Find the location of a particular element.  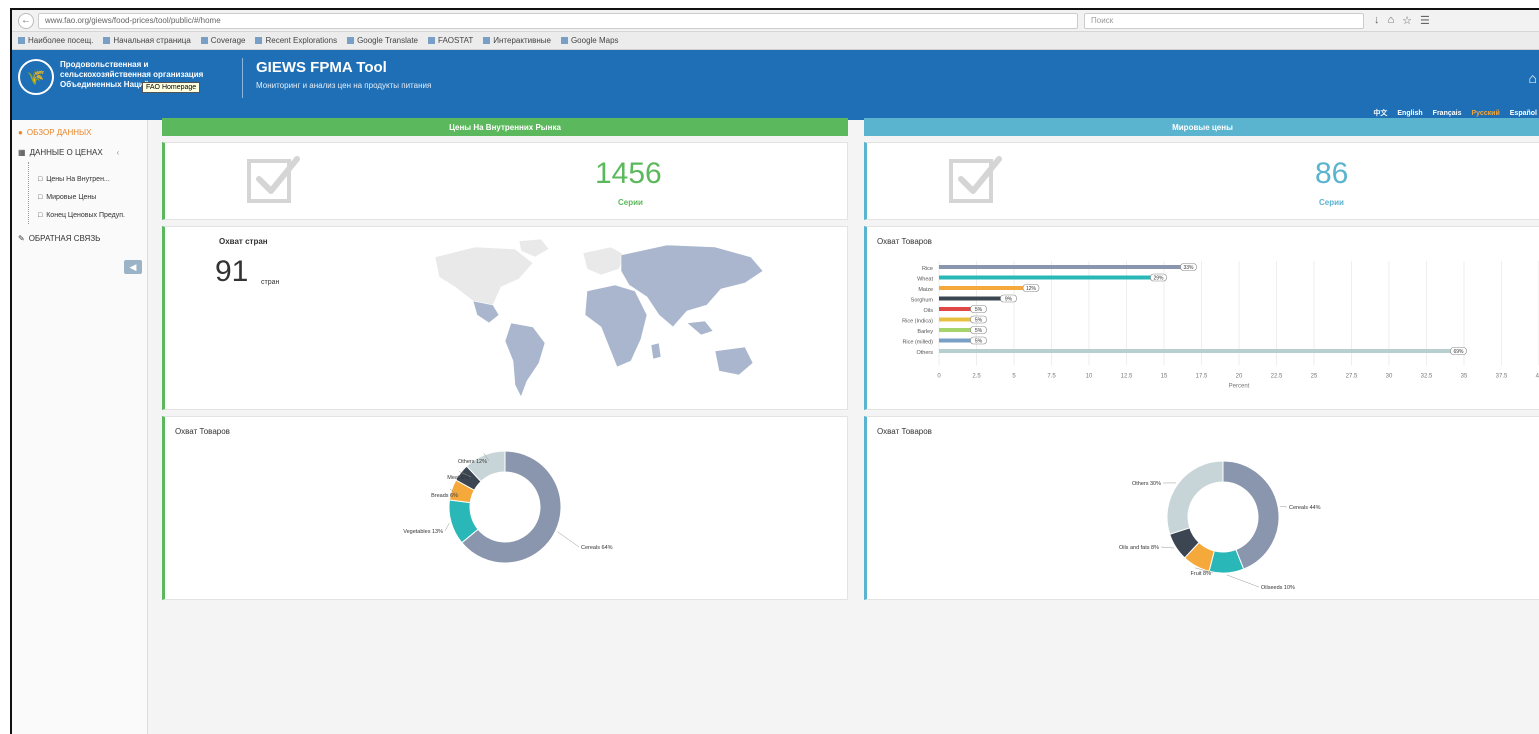

slice-label: Oils and fats 8% is located at coordinates (1139, 548).